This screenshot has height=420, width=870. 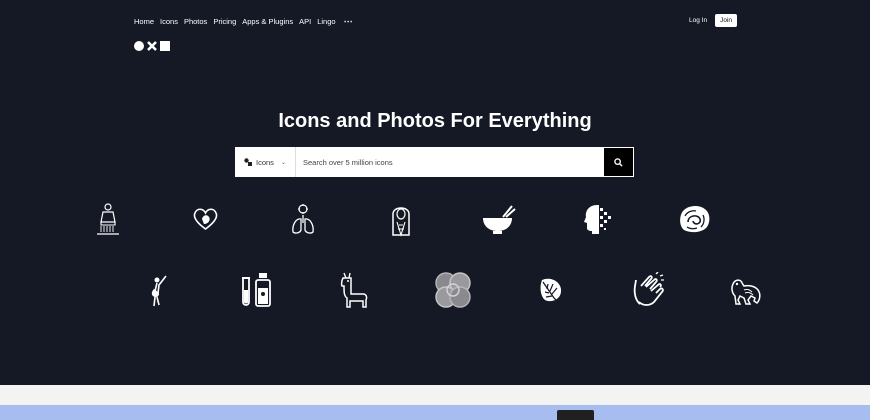 What do you see at coordinates (165, 46) in the screenshot?
I see `logo-square-icon` at bounding box center [165, 46].